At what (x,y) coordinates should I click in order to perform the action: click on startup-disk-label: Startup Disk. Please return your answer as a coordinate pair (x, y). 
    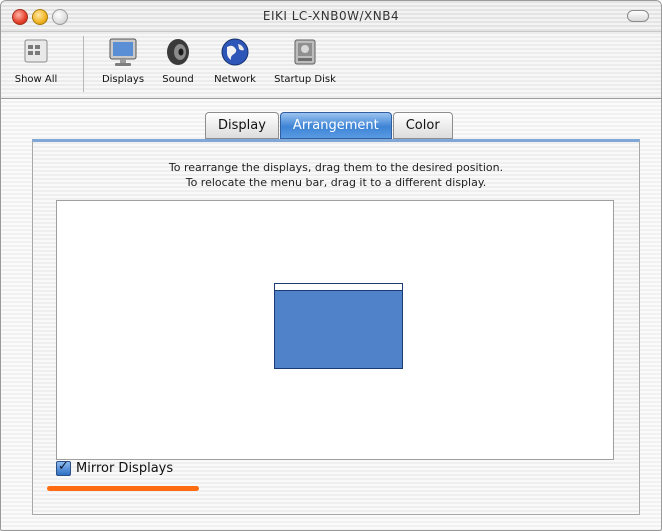
    Looking at the image, I should click on (305, 79).